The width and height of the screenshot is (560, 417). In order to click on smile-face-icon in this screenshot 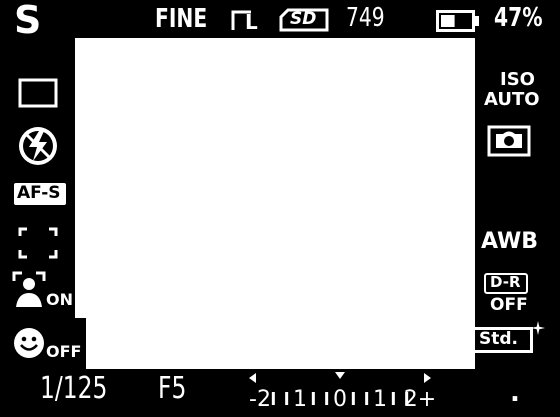, I will do `click(29, 343)`.